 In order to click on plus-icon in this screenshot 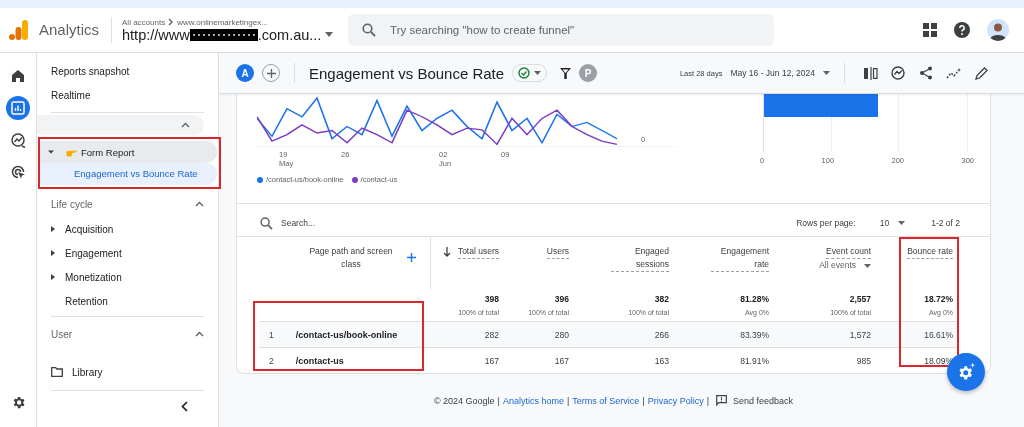, I will do `click(271, 73)`.